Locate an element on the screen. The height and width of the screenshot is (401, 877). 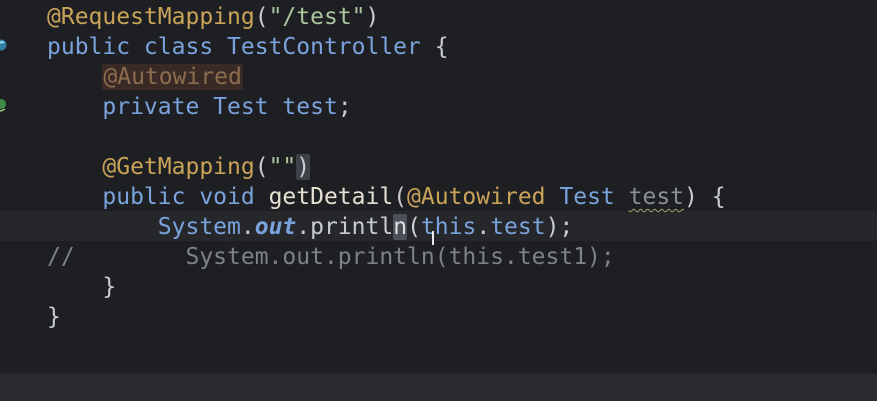
code-token: @GetMapping is located at coordinates (178, 167).